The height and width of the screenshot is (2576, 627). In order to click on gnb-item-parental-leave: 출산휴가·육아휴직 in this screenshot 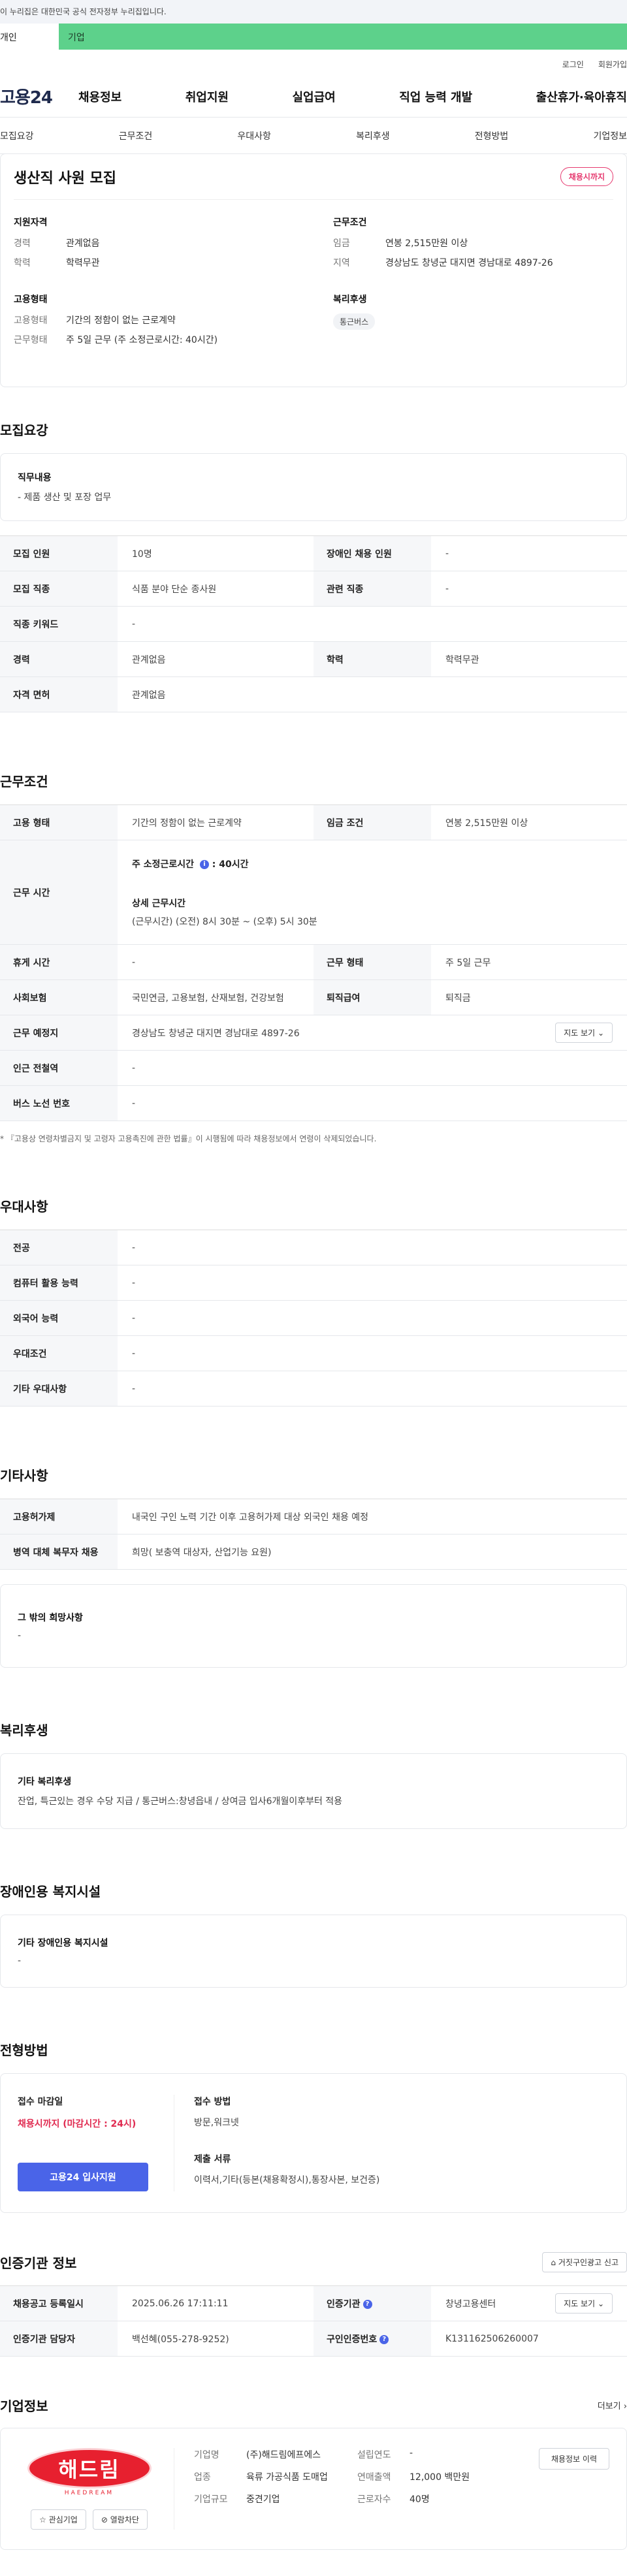, I will do `click(581, 97)`.